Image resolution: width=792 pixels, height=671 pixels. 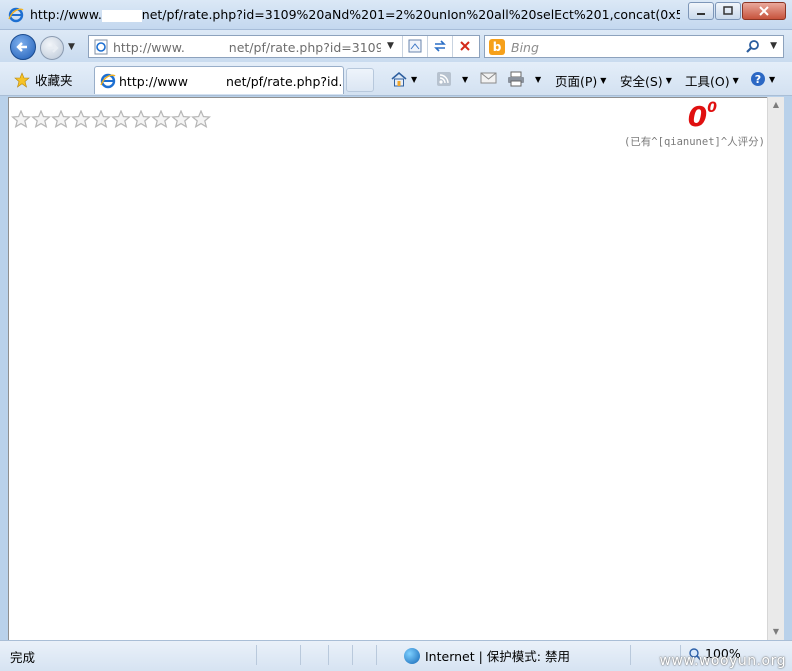 What do you see at coordinates (775, 368) in the screenshot?
I see `vertical-scrollbar: ▲ ▼` at bounding box center [775, 368].